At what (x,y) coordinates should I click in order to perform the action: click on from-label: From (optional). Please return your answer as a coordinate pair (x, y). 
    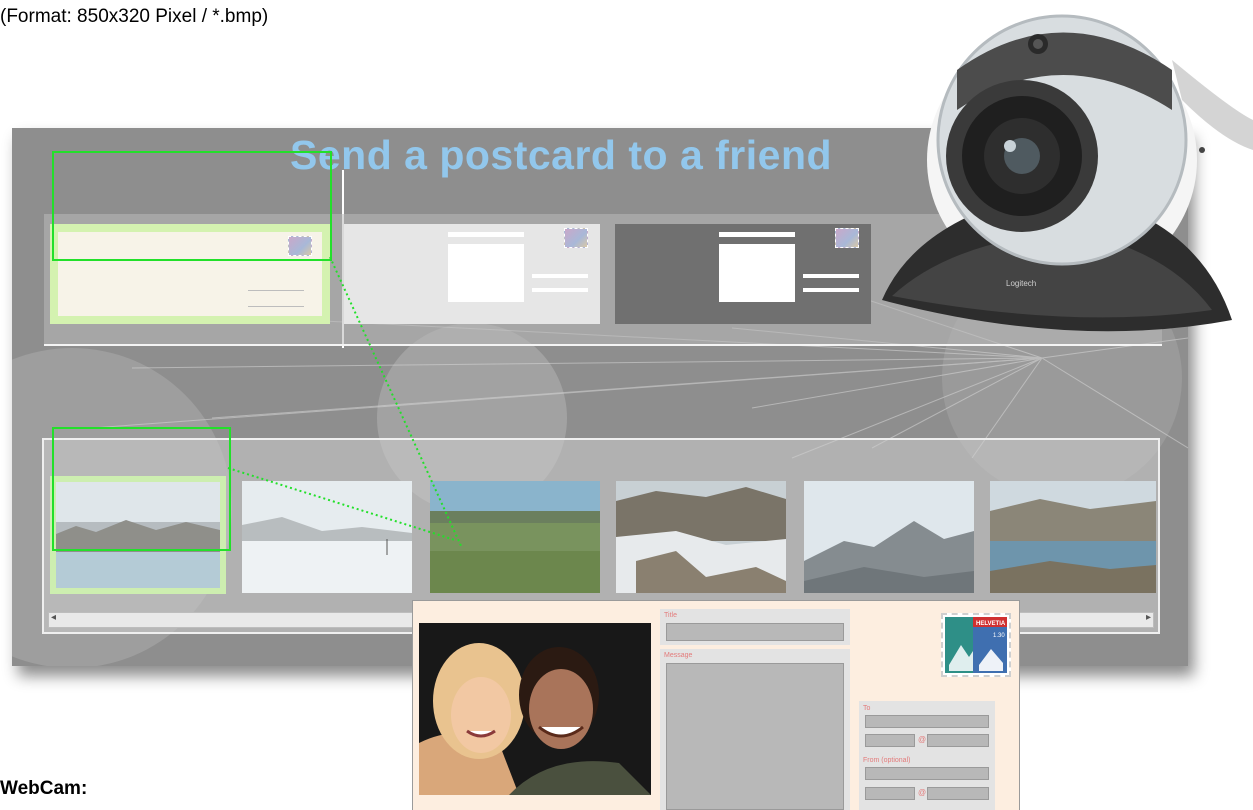
    Looking at the image, I should click on (887, 760).